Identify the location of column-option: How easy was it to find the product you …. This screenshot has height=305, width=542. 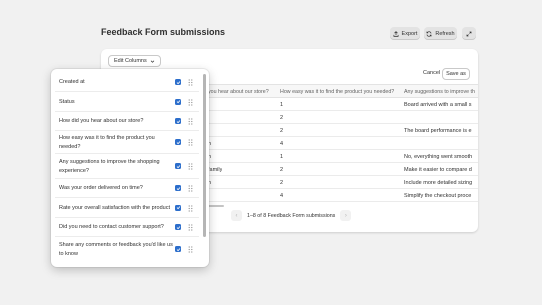
(127, 142).